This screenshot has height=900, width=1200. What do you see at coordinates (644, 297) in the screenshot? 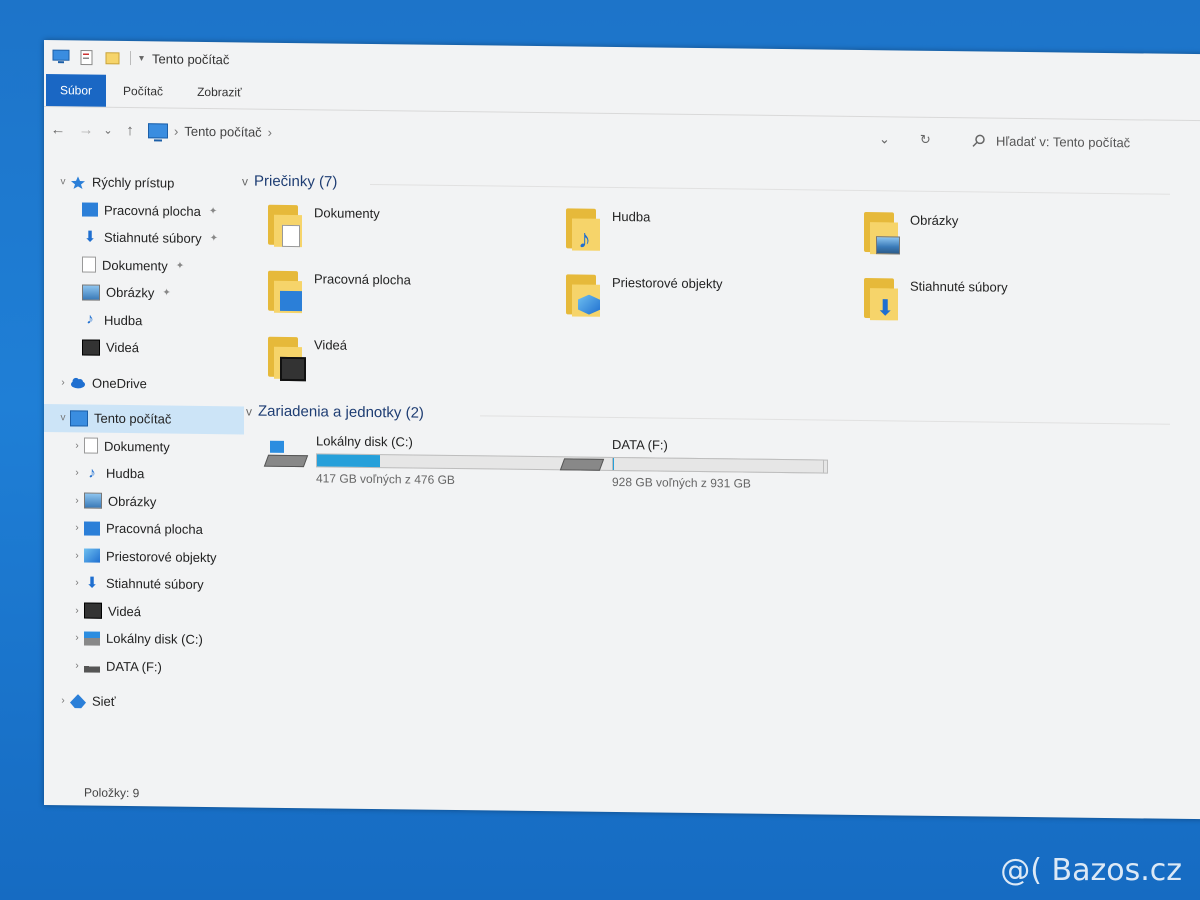
I see `folder-3d-objects: Priestorové objekty` at bounding box center [644, 297].